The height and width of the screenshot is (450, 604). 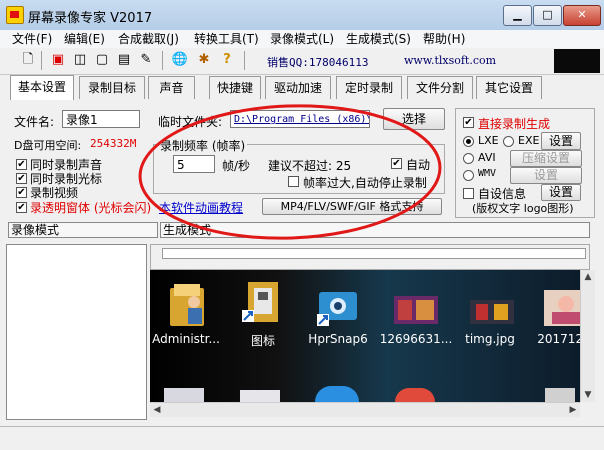 What do you see at coordinates (310, 166) in the screenshot?
I see `framerate-suggestion: 建议不超过: 25` at bounding box center [310, 166].